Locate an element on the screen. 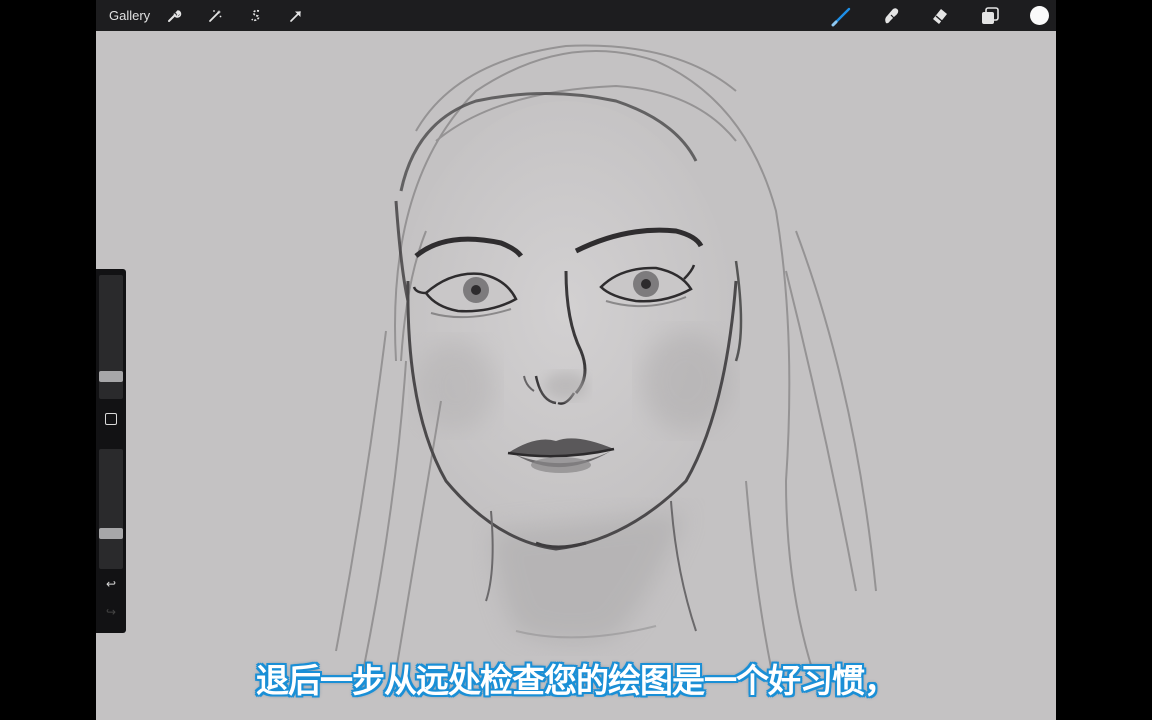  wrench-icon is located at coordinates (175, 16).